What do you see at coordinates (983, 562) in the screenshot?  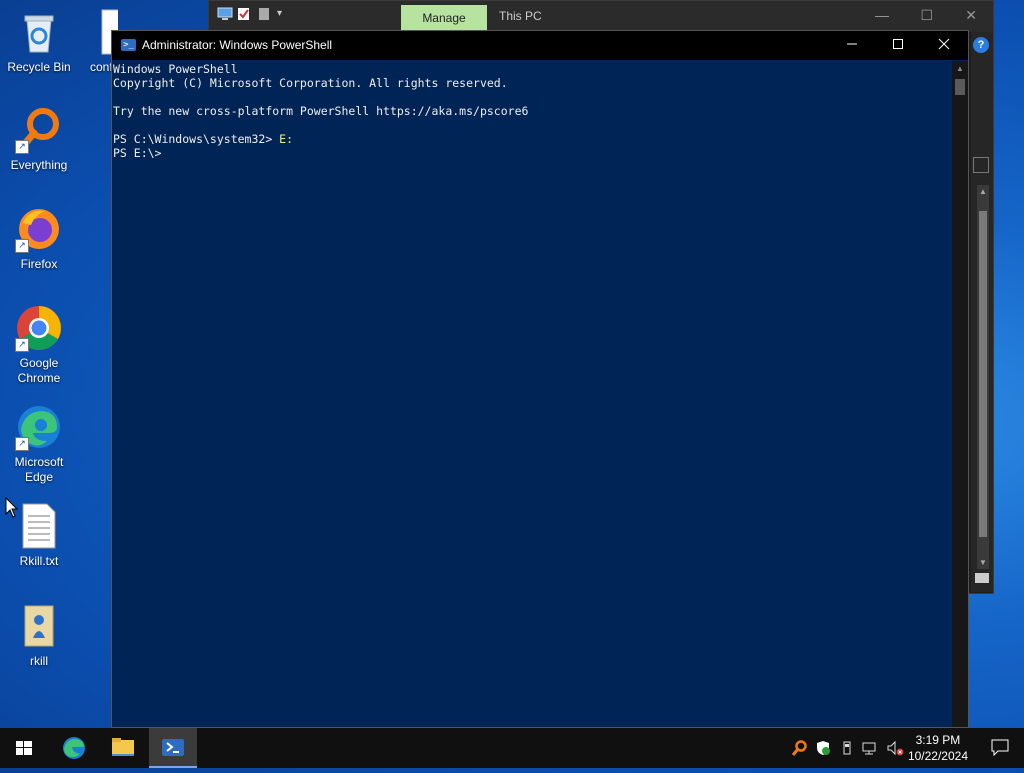 I see `scroll-down-icon: ▼` at bounding box center [983, 562].